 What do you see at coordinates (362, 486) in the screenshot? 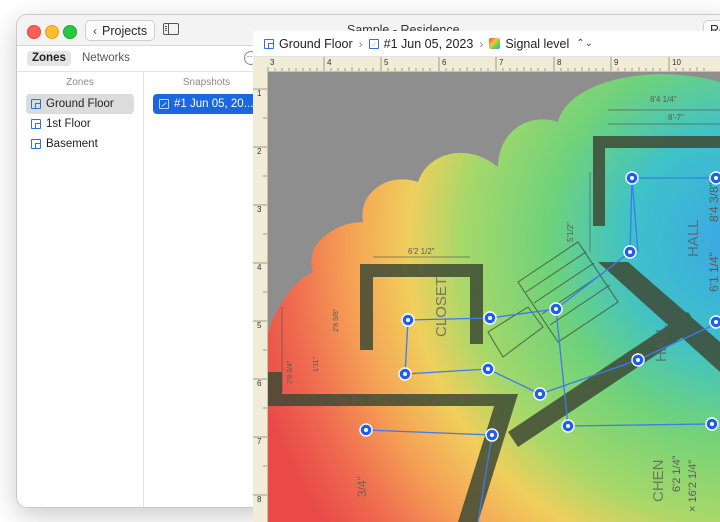
I see `plan-dimension: 3/4"` at bounding box center [362, 486].